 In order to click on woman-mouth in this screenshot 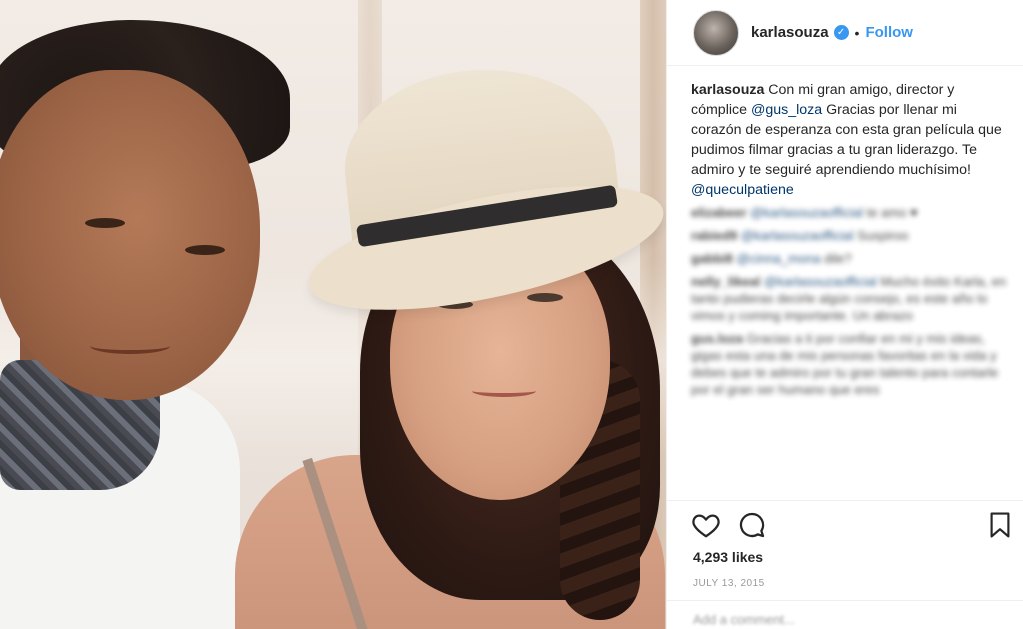, I will do `click(504, 391)`.